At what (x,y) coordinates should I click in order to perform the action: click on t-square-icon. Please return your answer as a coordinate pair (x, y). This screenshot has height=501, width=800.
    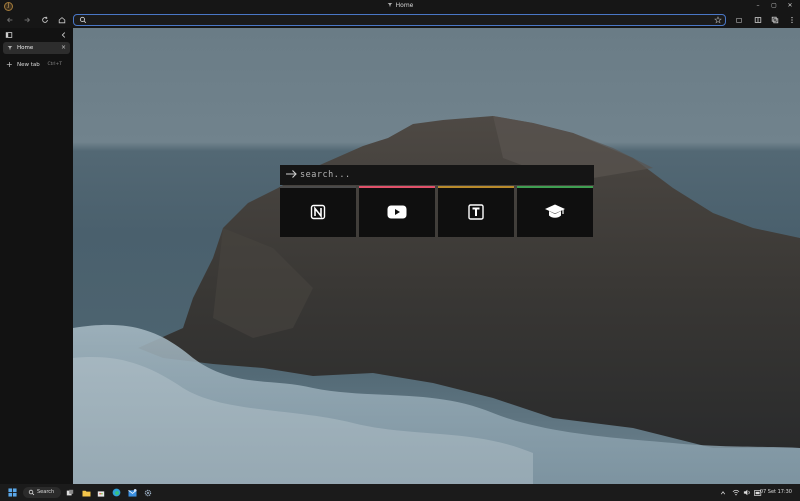
    Looking at the image, I should click on (476, 211).